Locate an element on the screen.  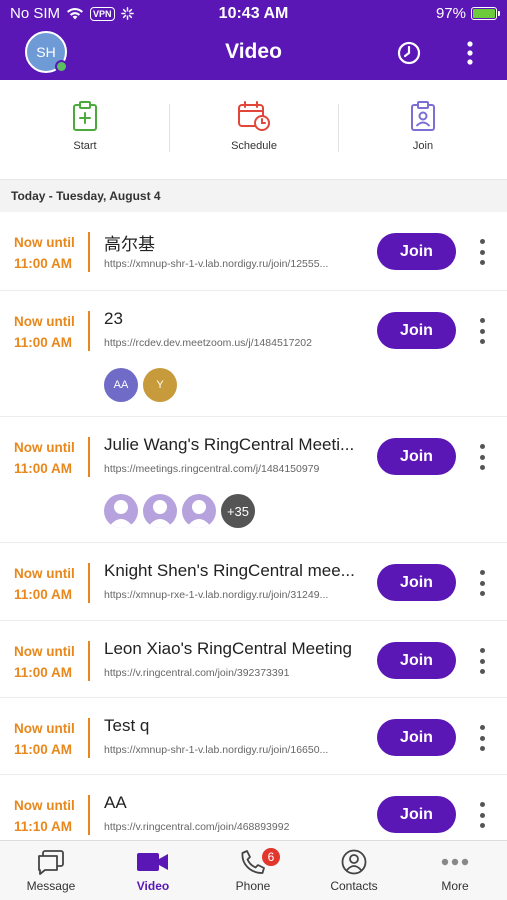
meeting-title: 高尔基 is located at coordinates (129, 244).